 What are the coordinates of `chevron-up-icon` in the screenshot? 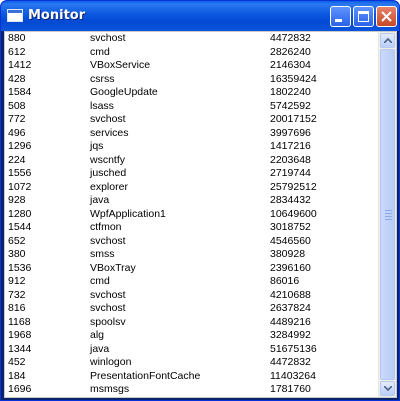 It's located at (388, 40).